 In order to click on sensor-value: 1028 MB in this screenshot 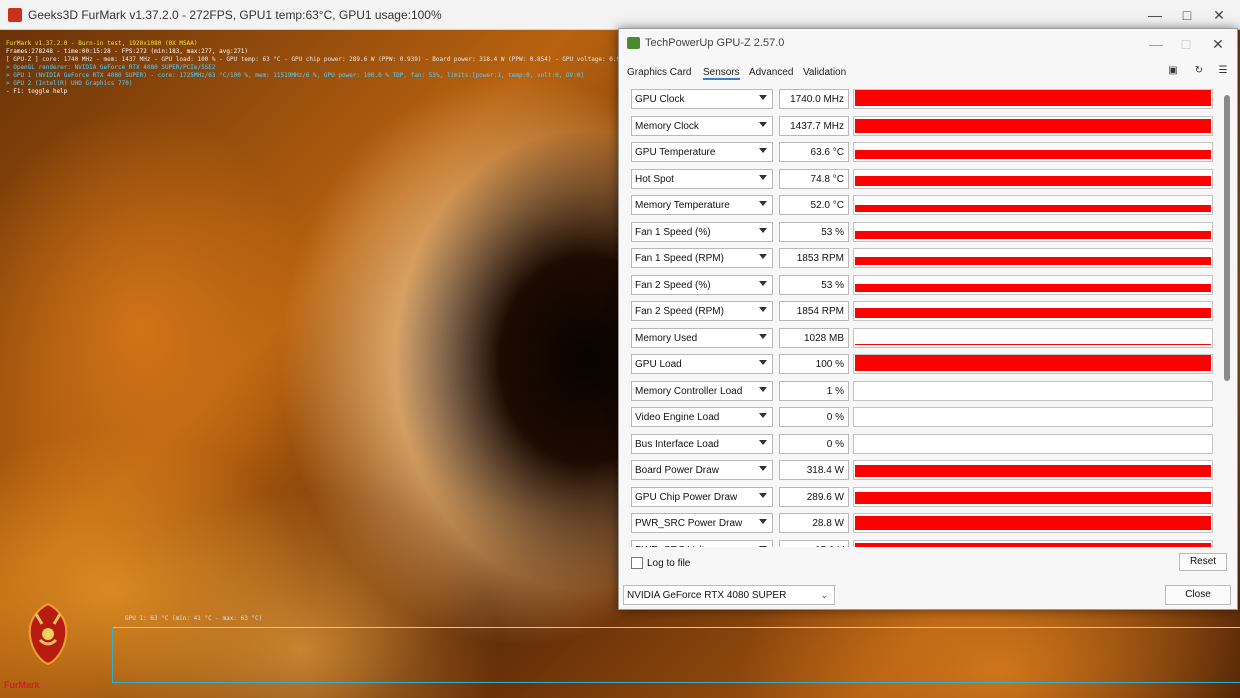, I will do `click(823, 338)`.